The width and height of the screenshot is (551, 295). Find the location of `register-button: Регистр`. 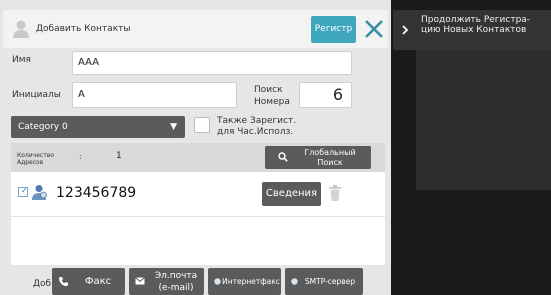

register-button: Регистр is located at coordinates (333, 29).